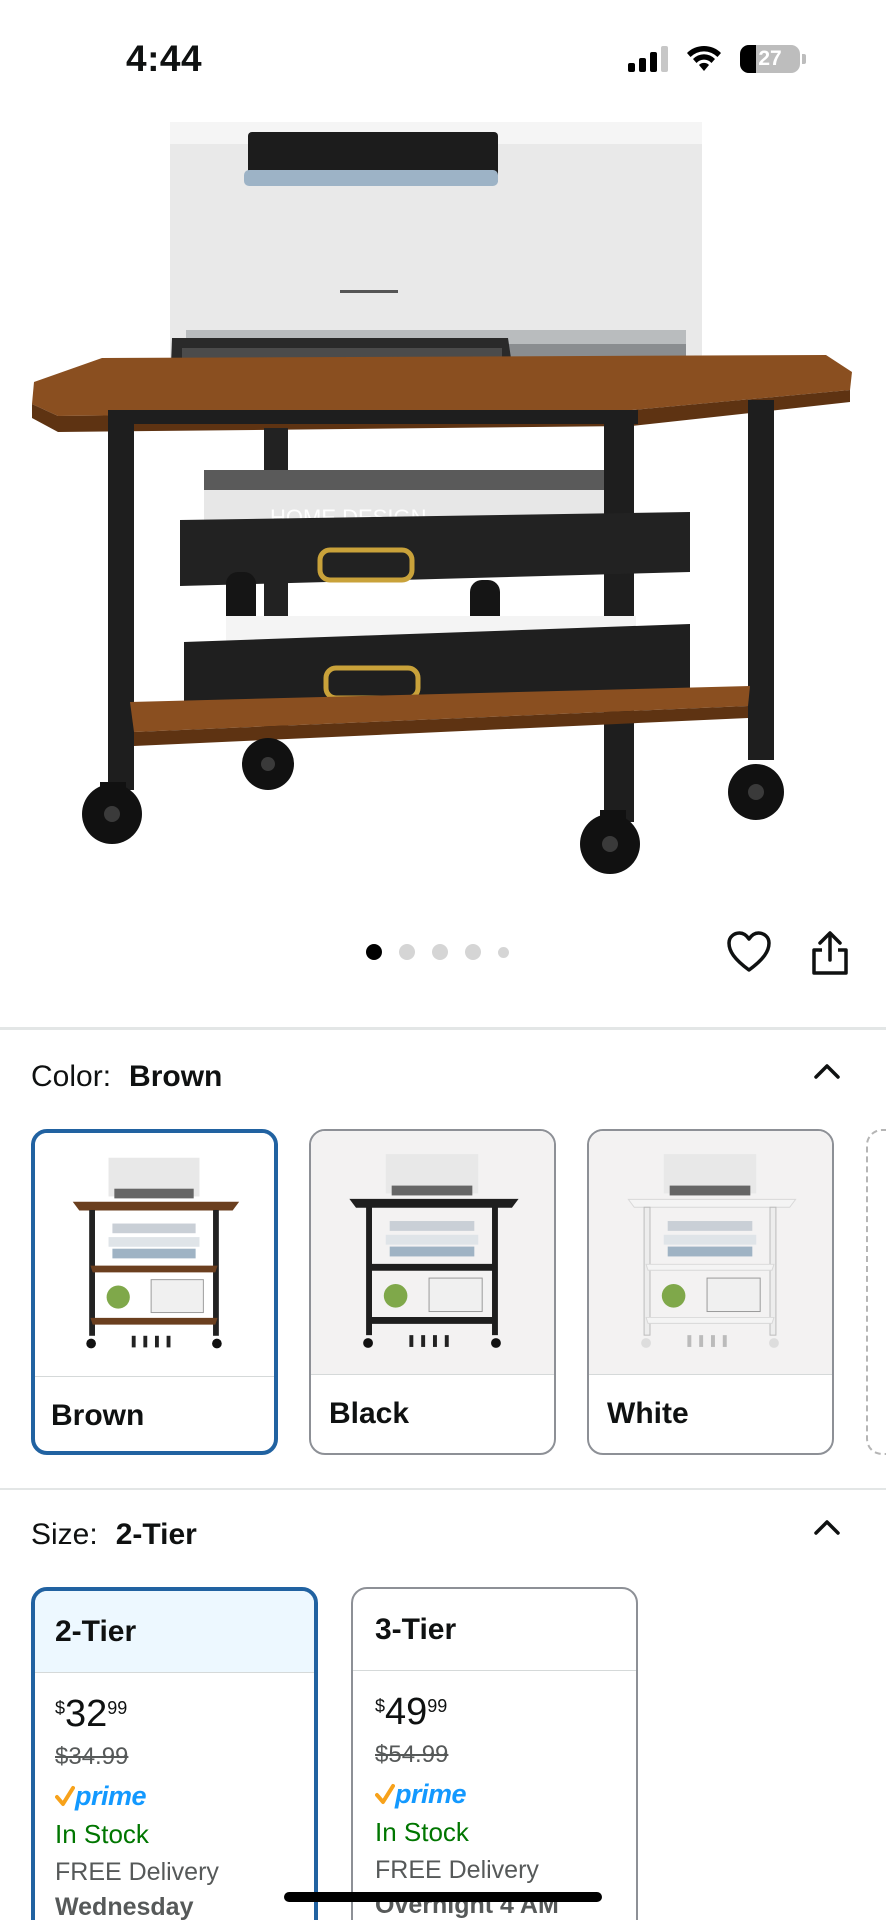 This screenshot has height=1920, width=886. Describe the element at coordinates (71, 1076) in the screenshot. I see `color-label: Color:` at that location.